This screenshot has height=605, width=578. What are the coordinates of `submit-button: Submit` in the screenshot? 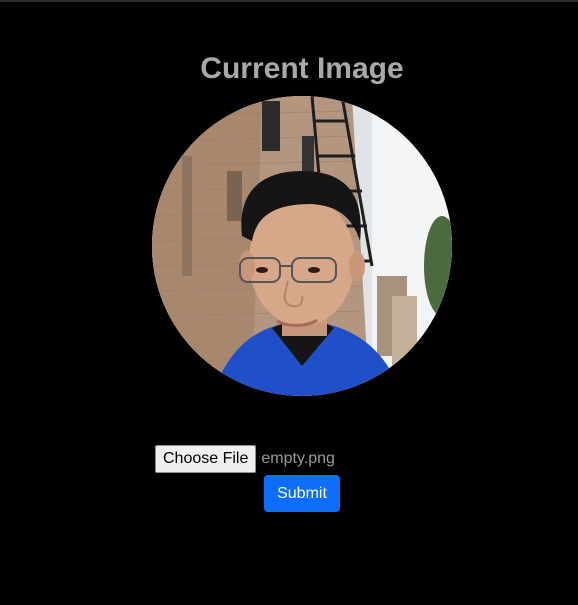 It's located at (302, 493).